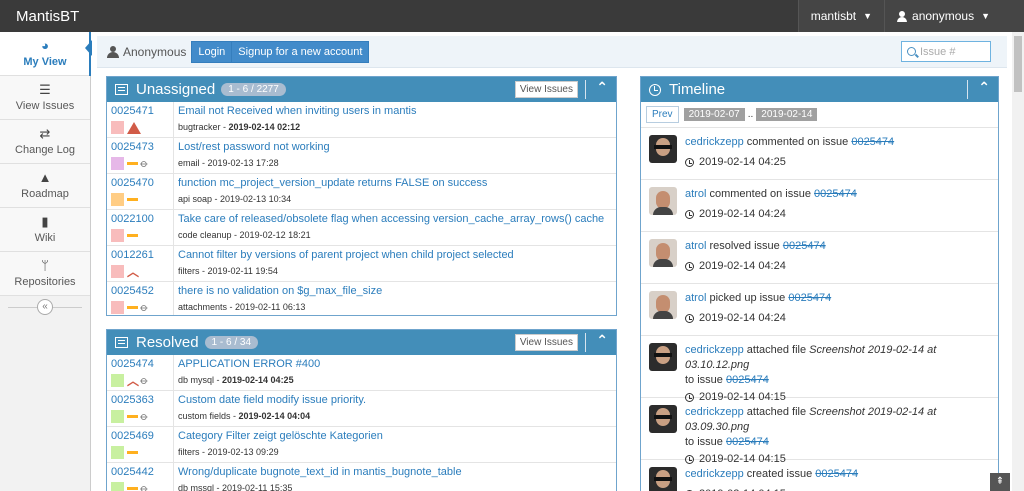 The width and height of the screenshot is (1024, 491). Describe the element at coordinates (45, 98) in the screenshot. I see `sidebar-item-view-issues: ☰ View Issues` at that location.